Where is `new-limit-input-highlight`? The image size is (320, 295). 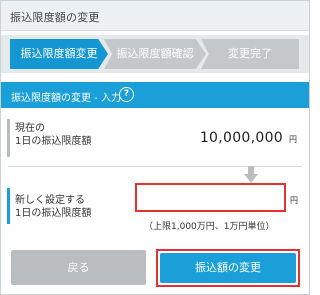 new-limit-input-highlight is located at coordinates (210, 197).